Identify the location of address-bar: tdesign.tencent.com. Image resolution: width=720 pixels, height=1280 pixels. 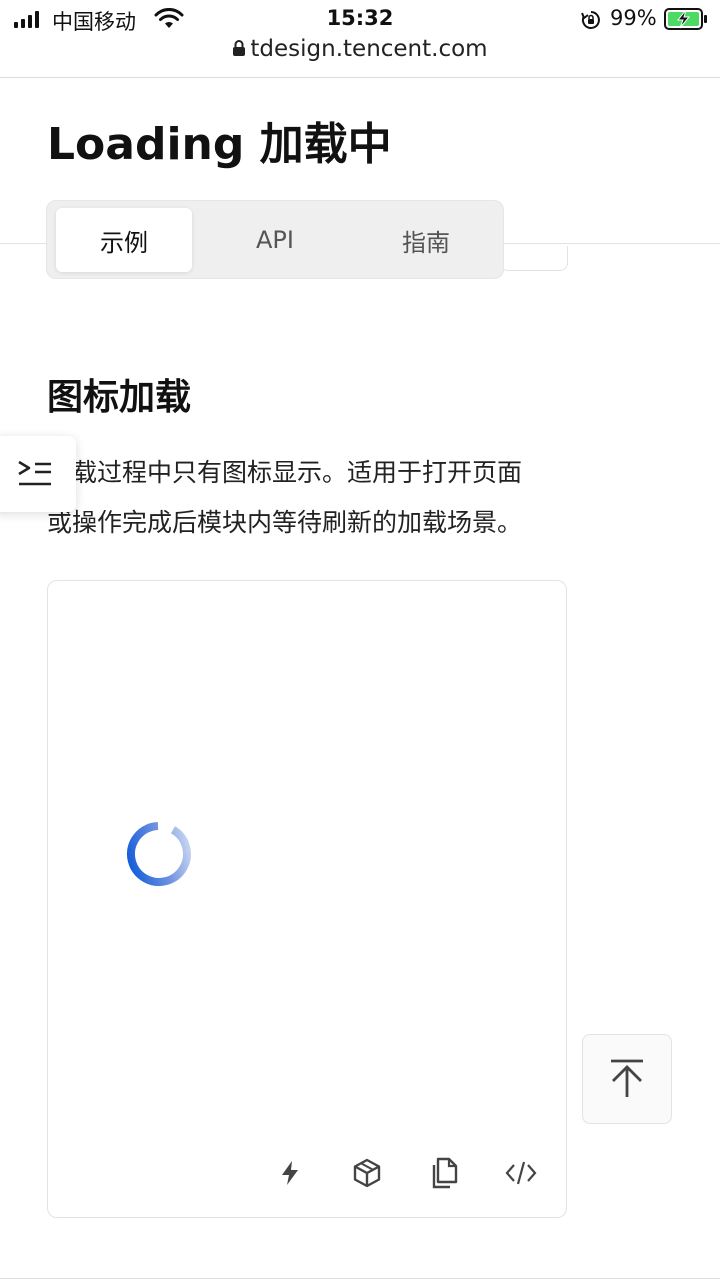
(360, 51).